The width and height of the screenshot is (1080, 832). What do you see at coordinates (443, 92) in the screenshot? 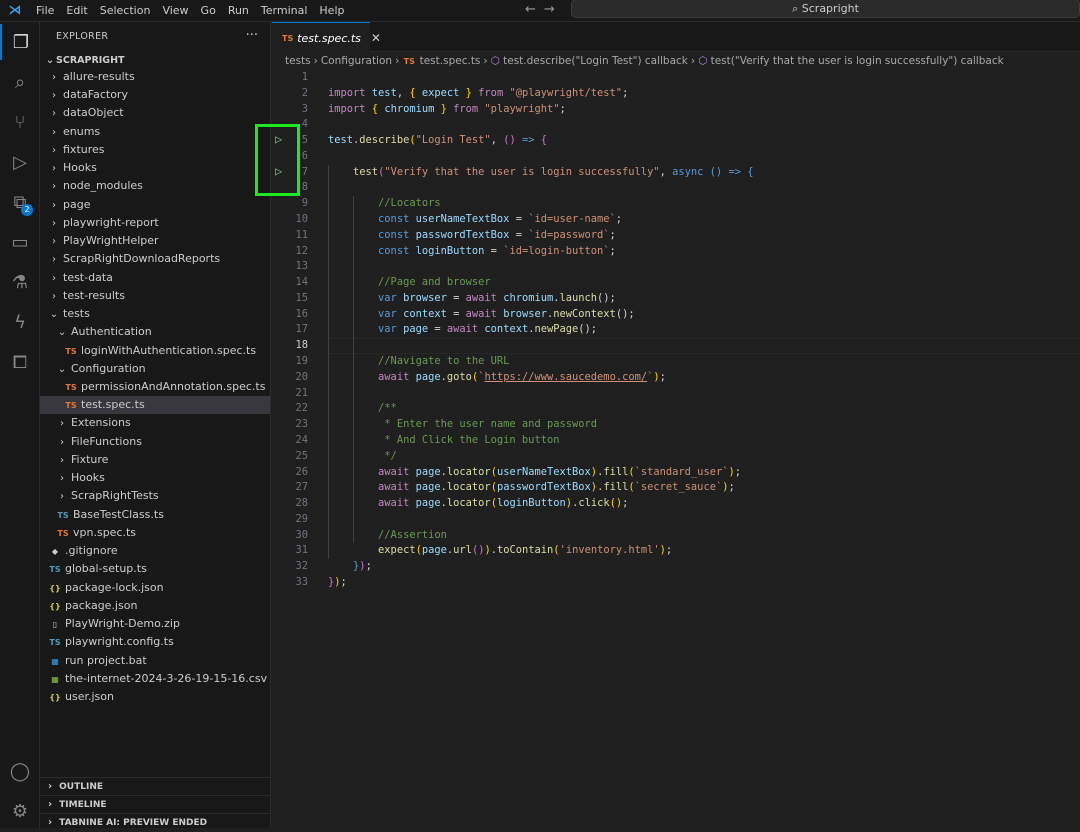
I see `code-token: expect` at bounding box center [443, 92].